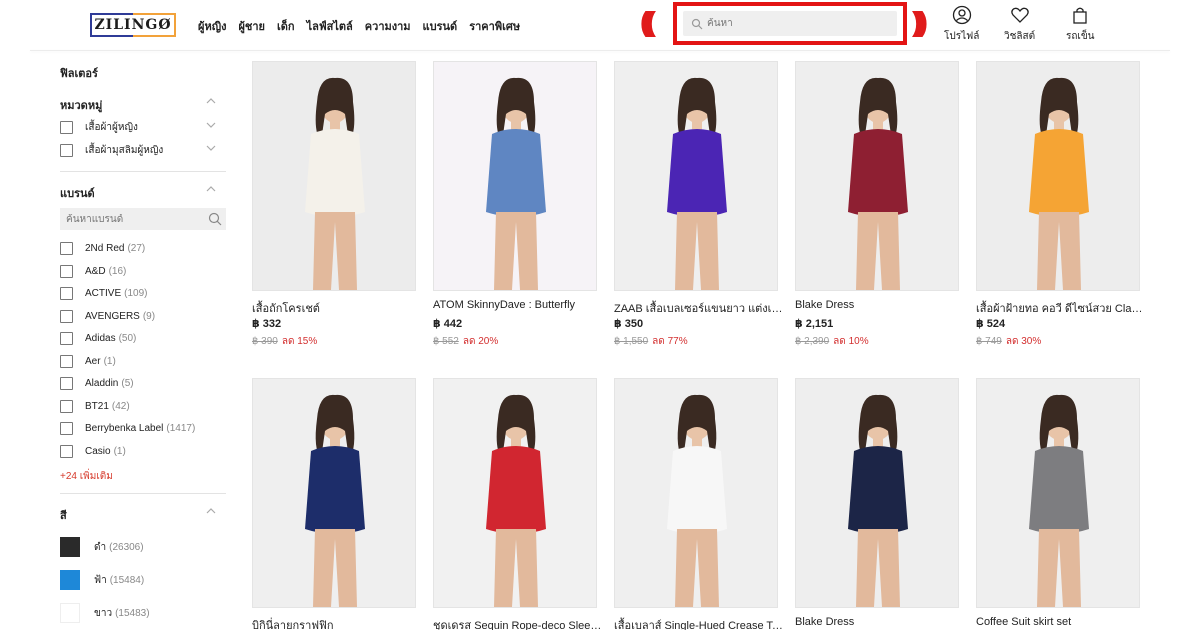  I want to click on nav-special-price: ราคาพิเศษ, so click(494, 26).